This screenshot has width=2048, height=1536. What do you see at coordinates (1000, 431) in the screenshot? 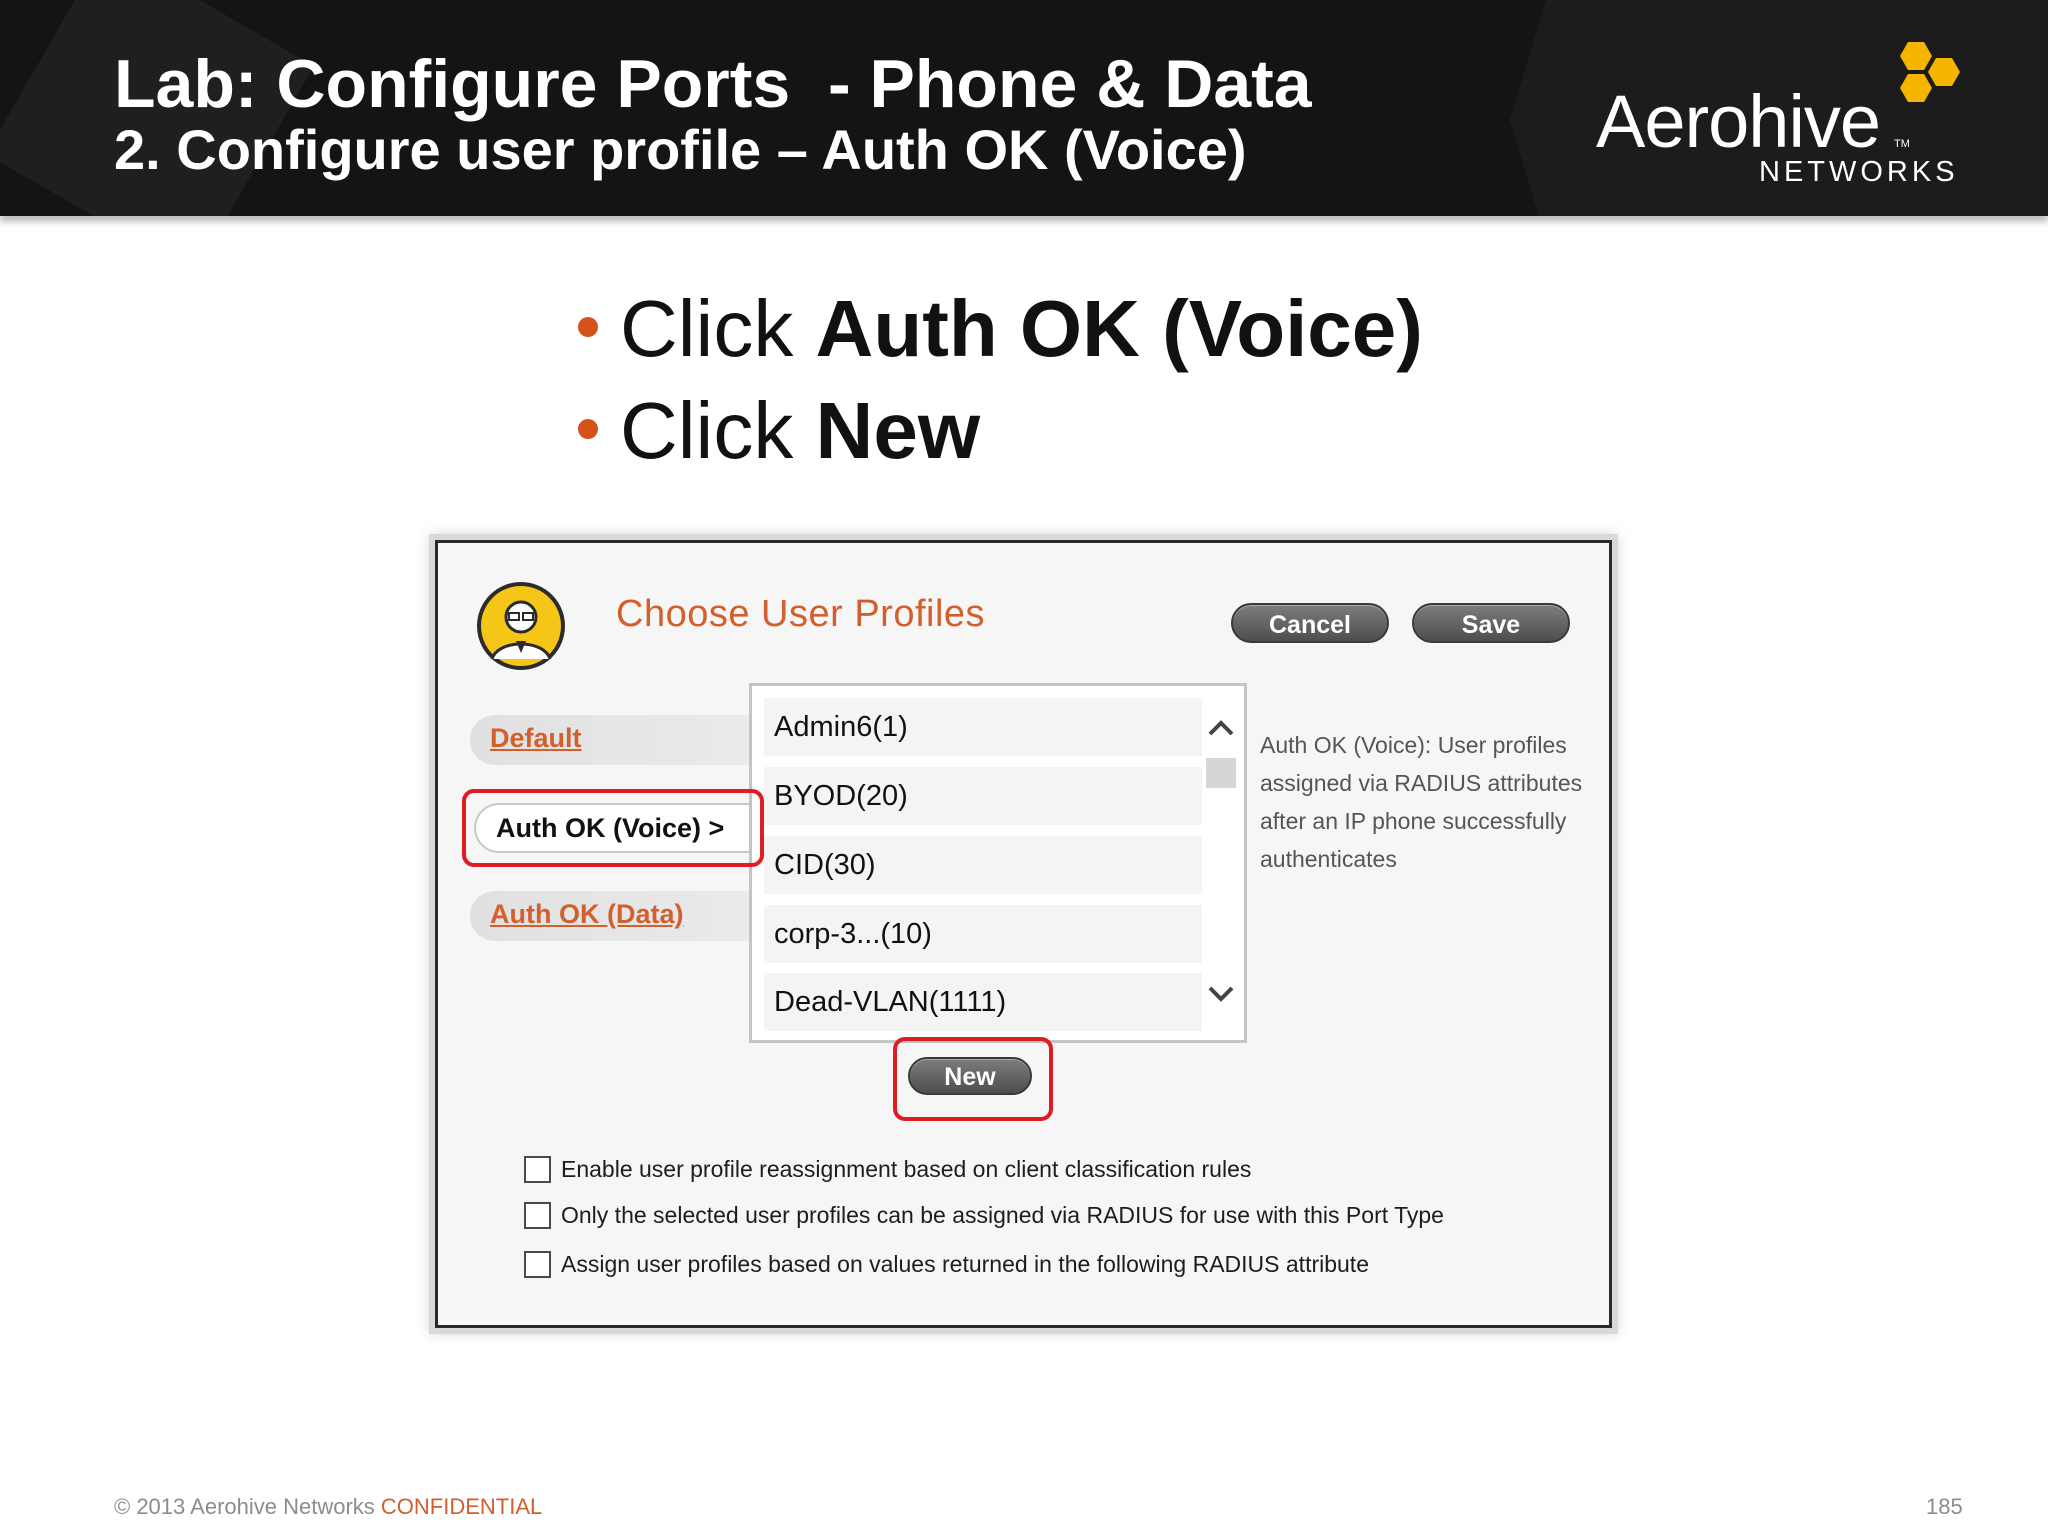
I see `instruction-item: Click New` at bounding box center [1000, 431].